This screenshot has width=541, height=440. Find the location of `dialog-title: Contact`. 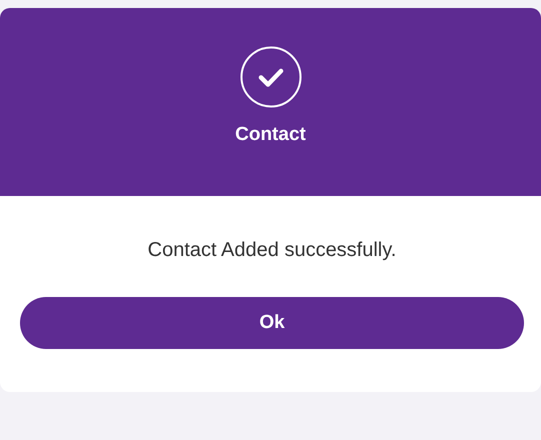

dialog-title: Contact is located at coordinates (270, 135).